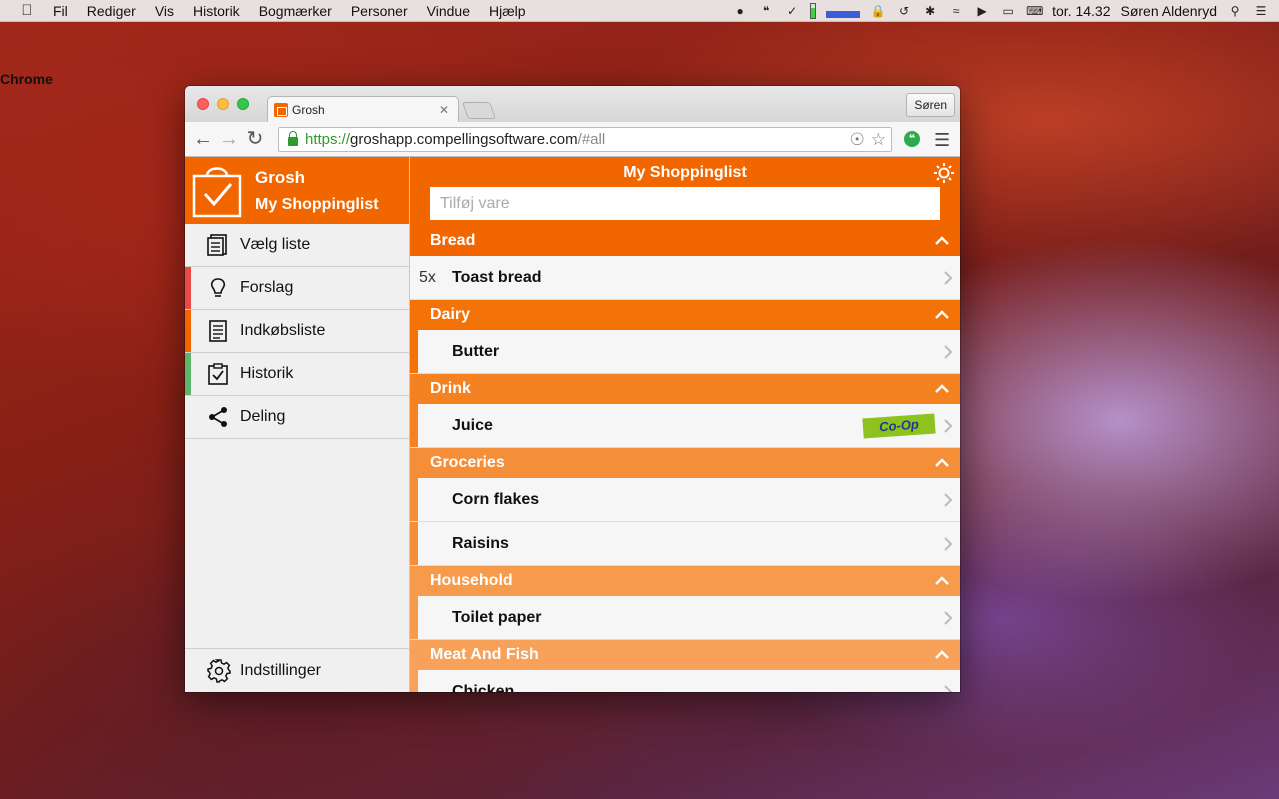 The height and width of the screenshot is (799, 1279). Describe the element at coordinates (944, 173) in the screenshot. I see `brightness-sun-icon` at that location.